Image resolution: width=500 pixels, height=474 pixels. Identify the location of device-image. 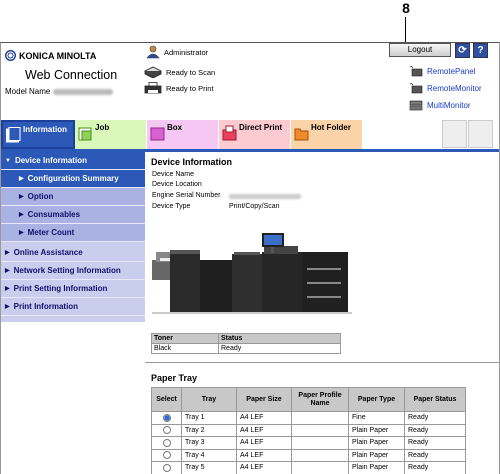
(252, 273).